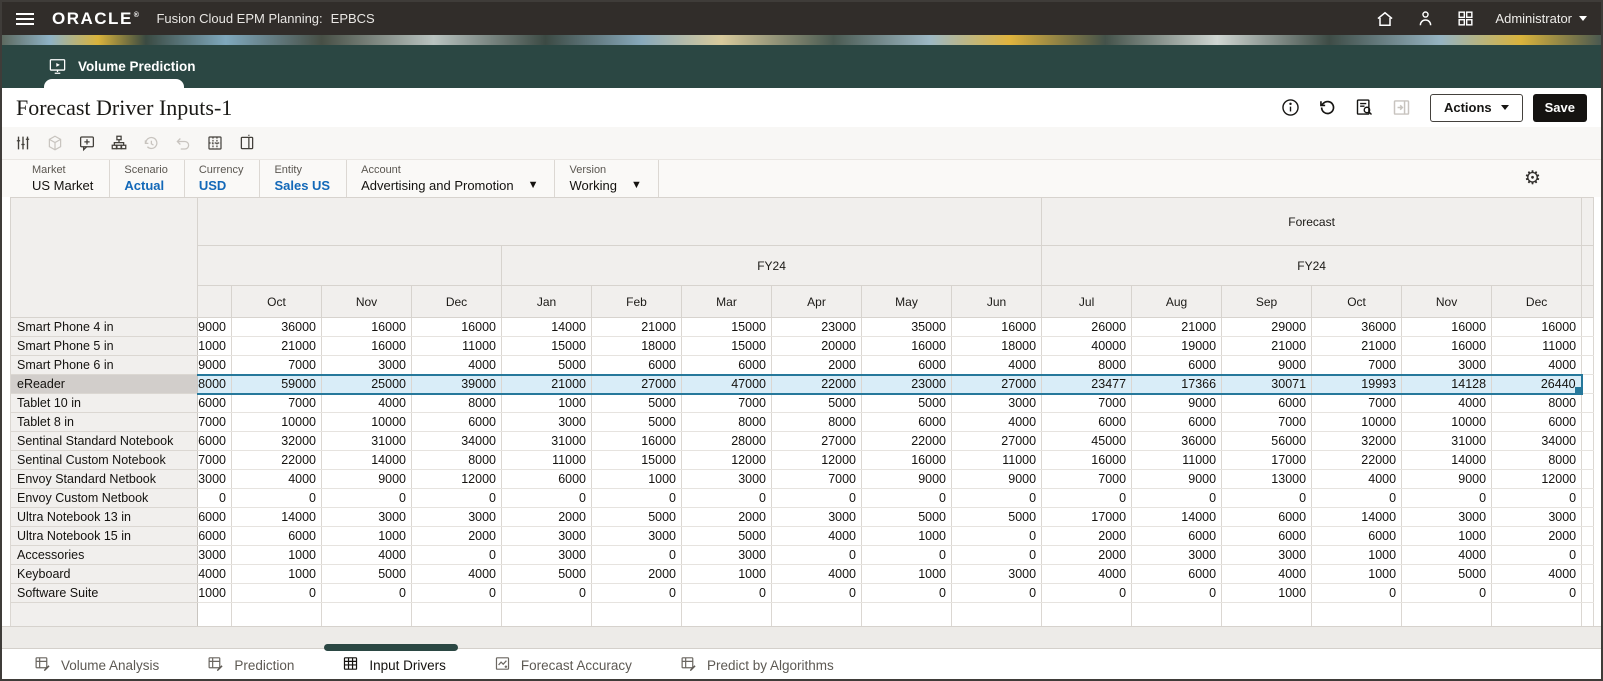  Describe the element at coordinates (1087, 301) in the screenshot. I see `column-header-month: Jul` at that location.